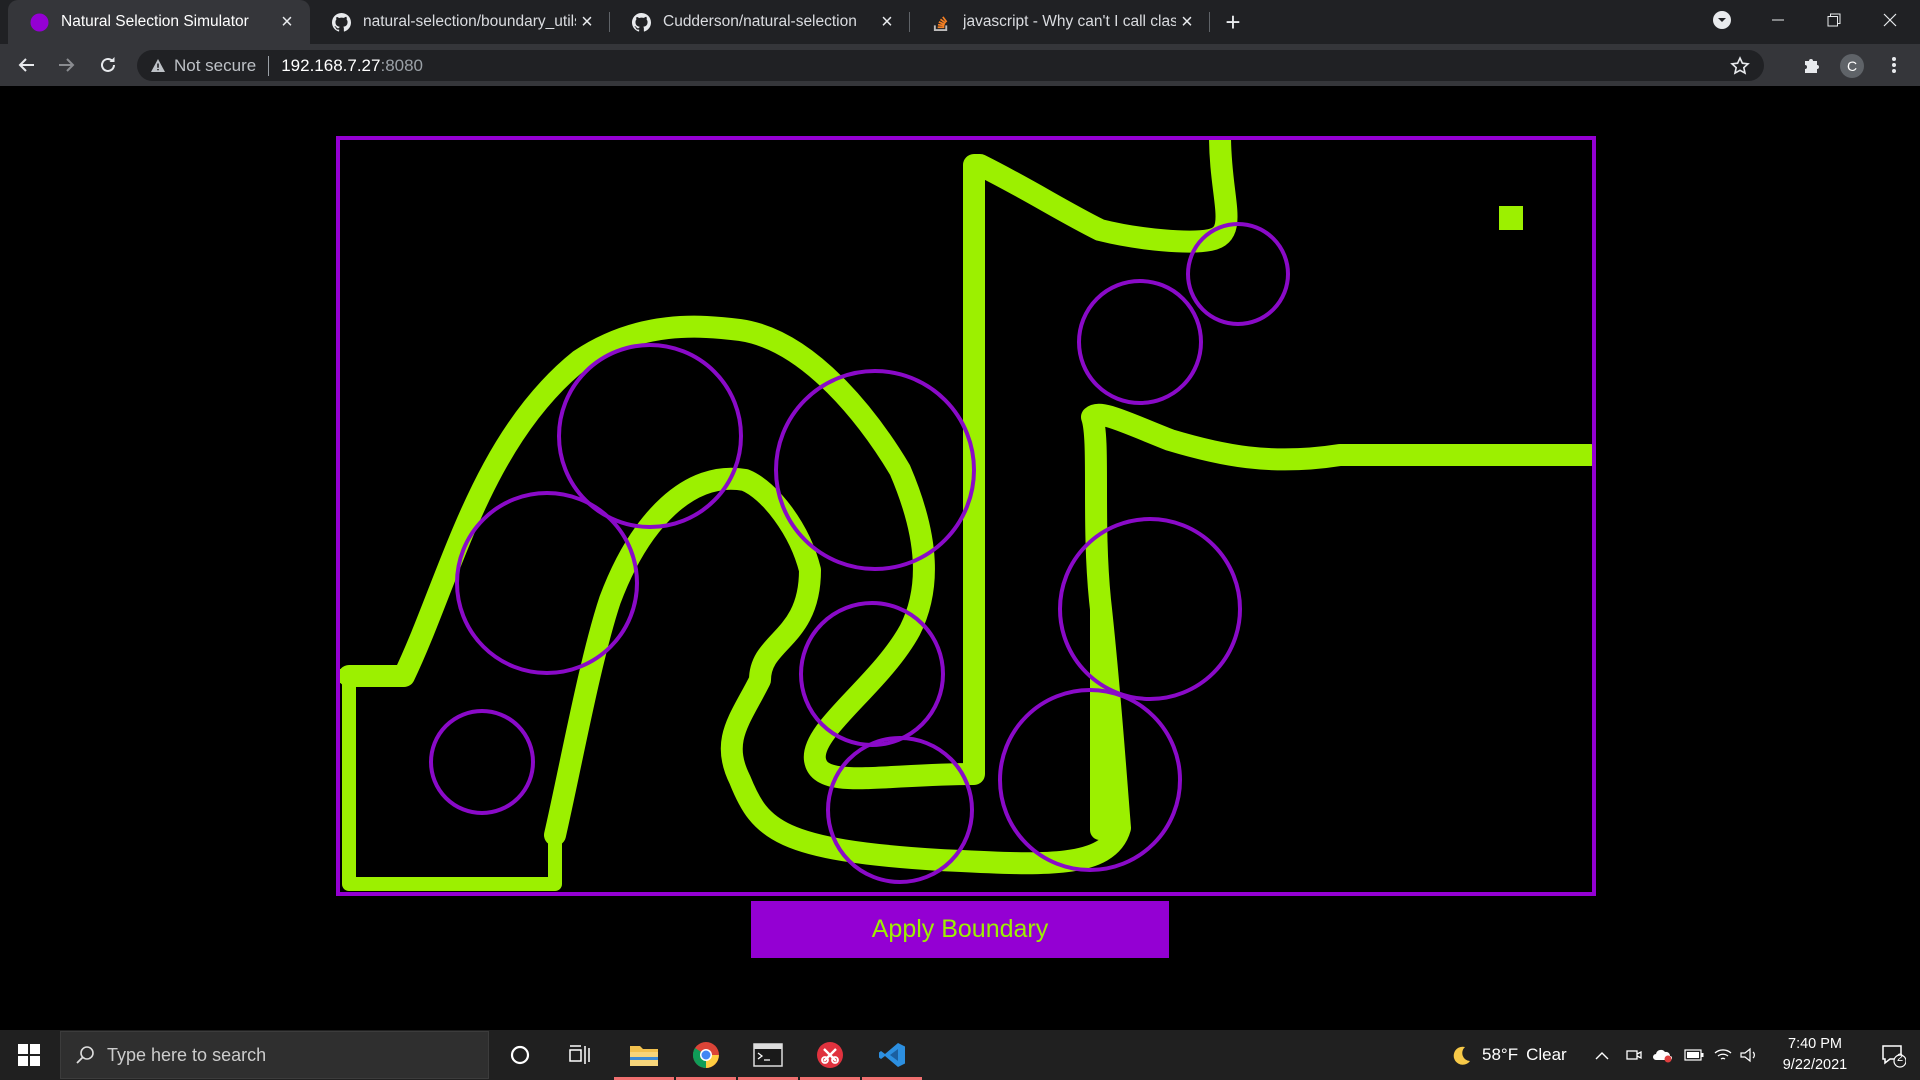 The height and width of the screenshot is (1080, 1920). What do you see at coordinates (1694, 1055) in the screenshot?
I see `battery-icon` at bounding box center [1694, 1055].